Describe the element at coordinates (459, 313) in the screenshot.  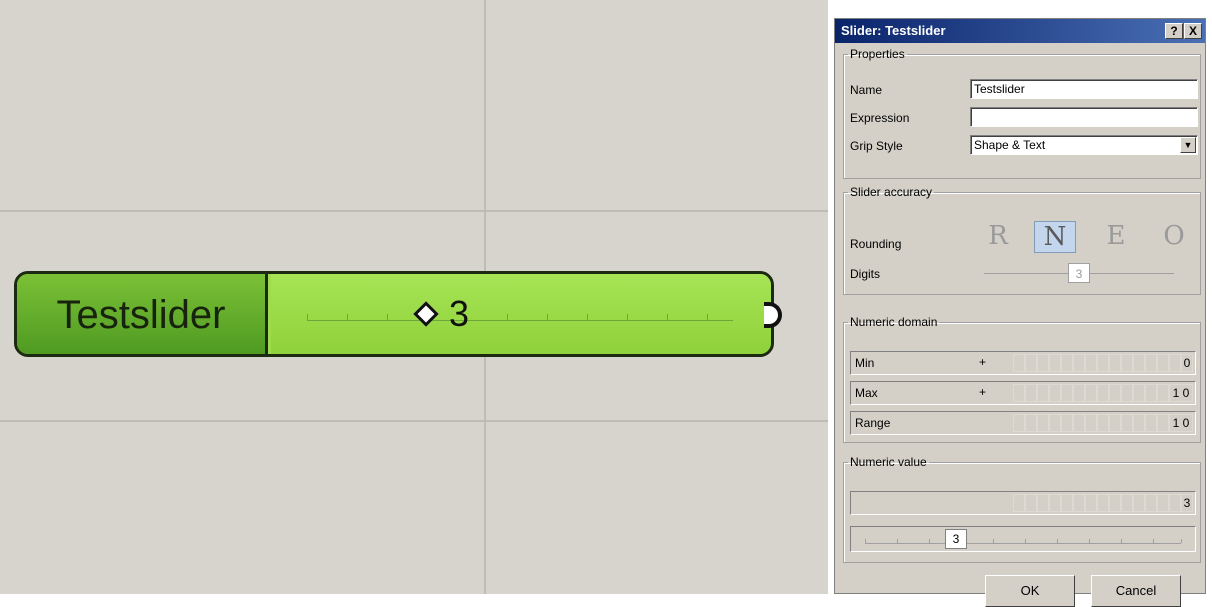
I see `slider-value: 3` at that location.